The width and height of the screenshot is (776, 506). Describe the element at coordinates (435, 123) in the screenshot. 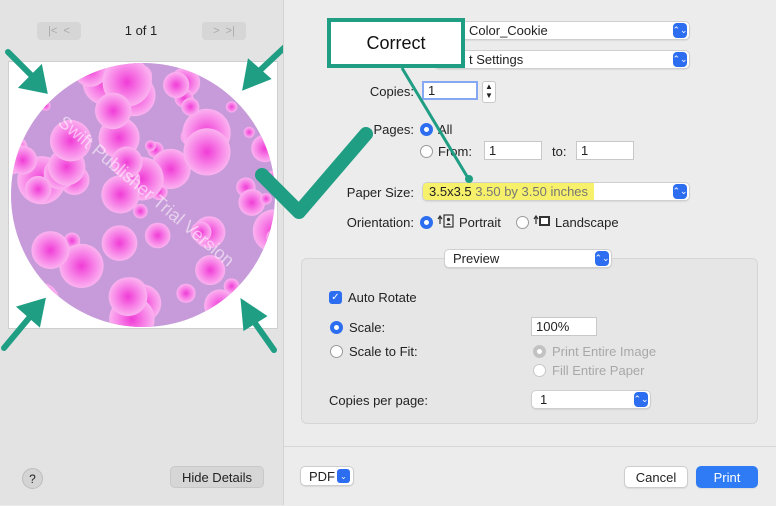

I see `callout-pointer-line` at that location.